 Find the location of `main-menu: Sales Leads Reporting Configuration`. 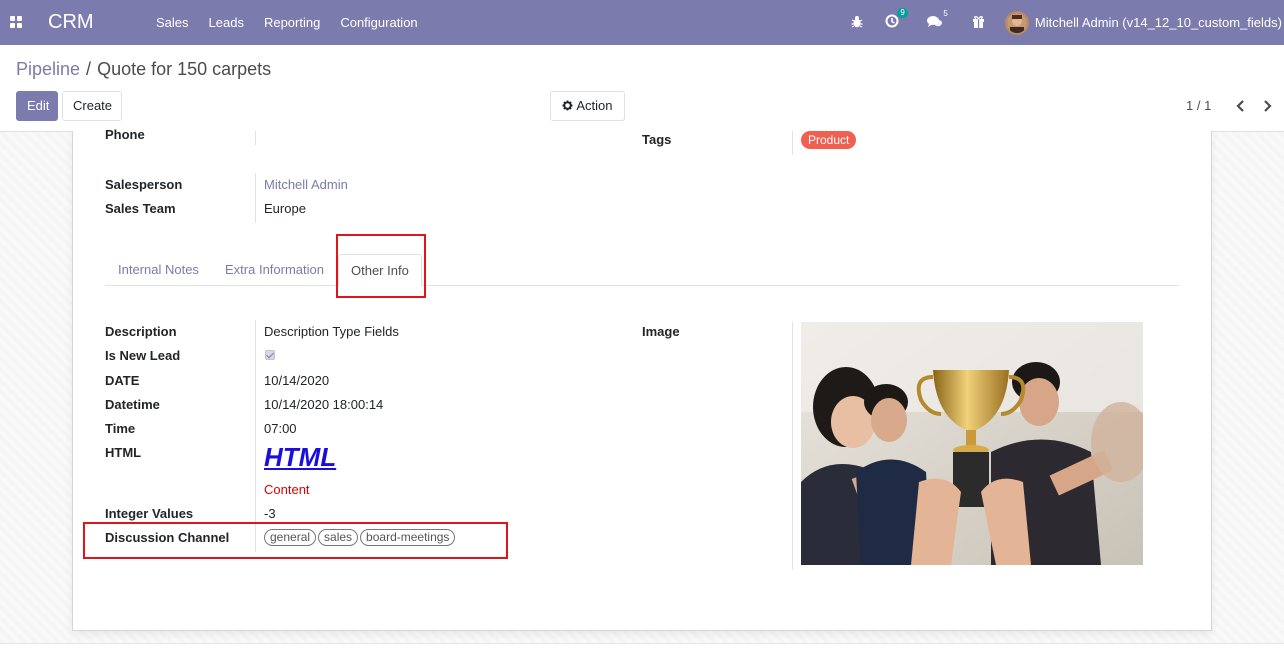

main-menu: Sales Leads Reporting Configuration is located at coordinates (287, 22).